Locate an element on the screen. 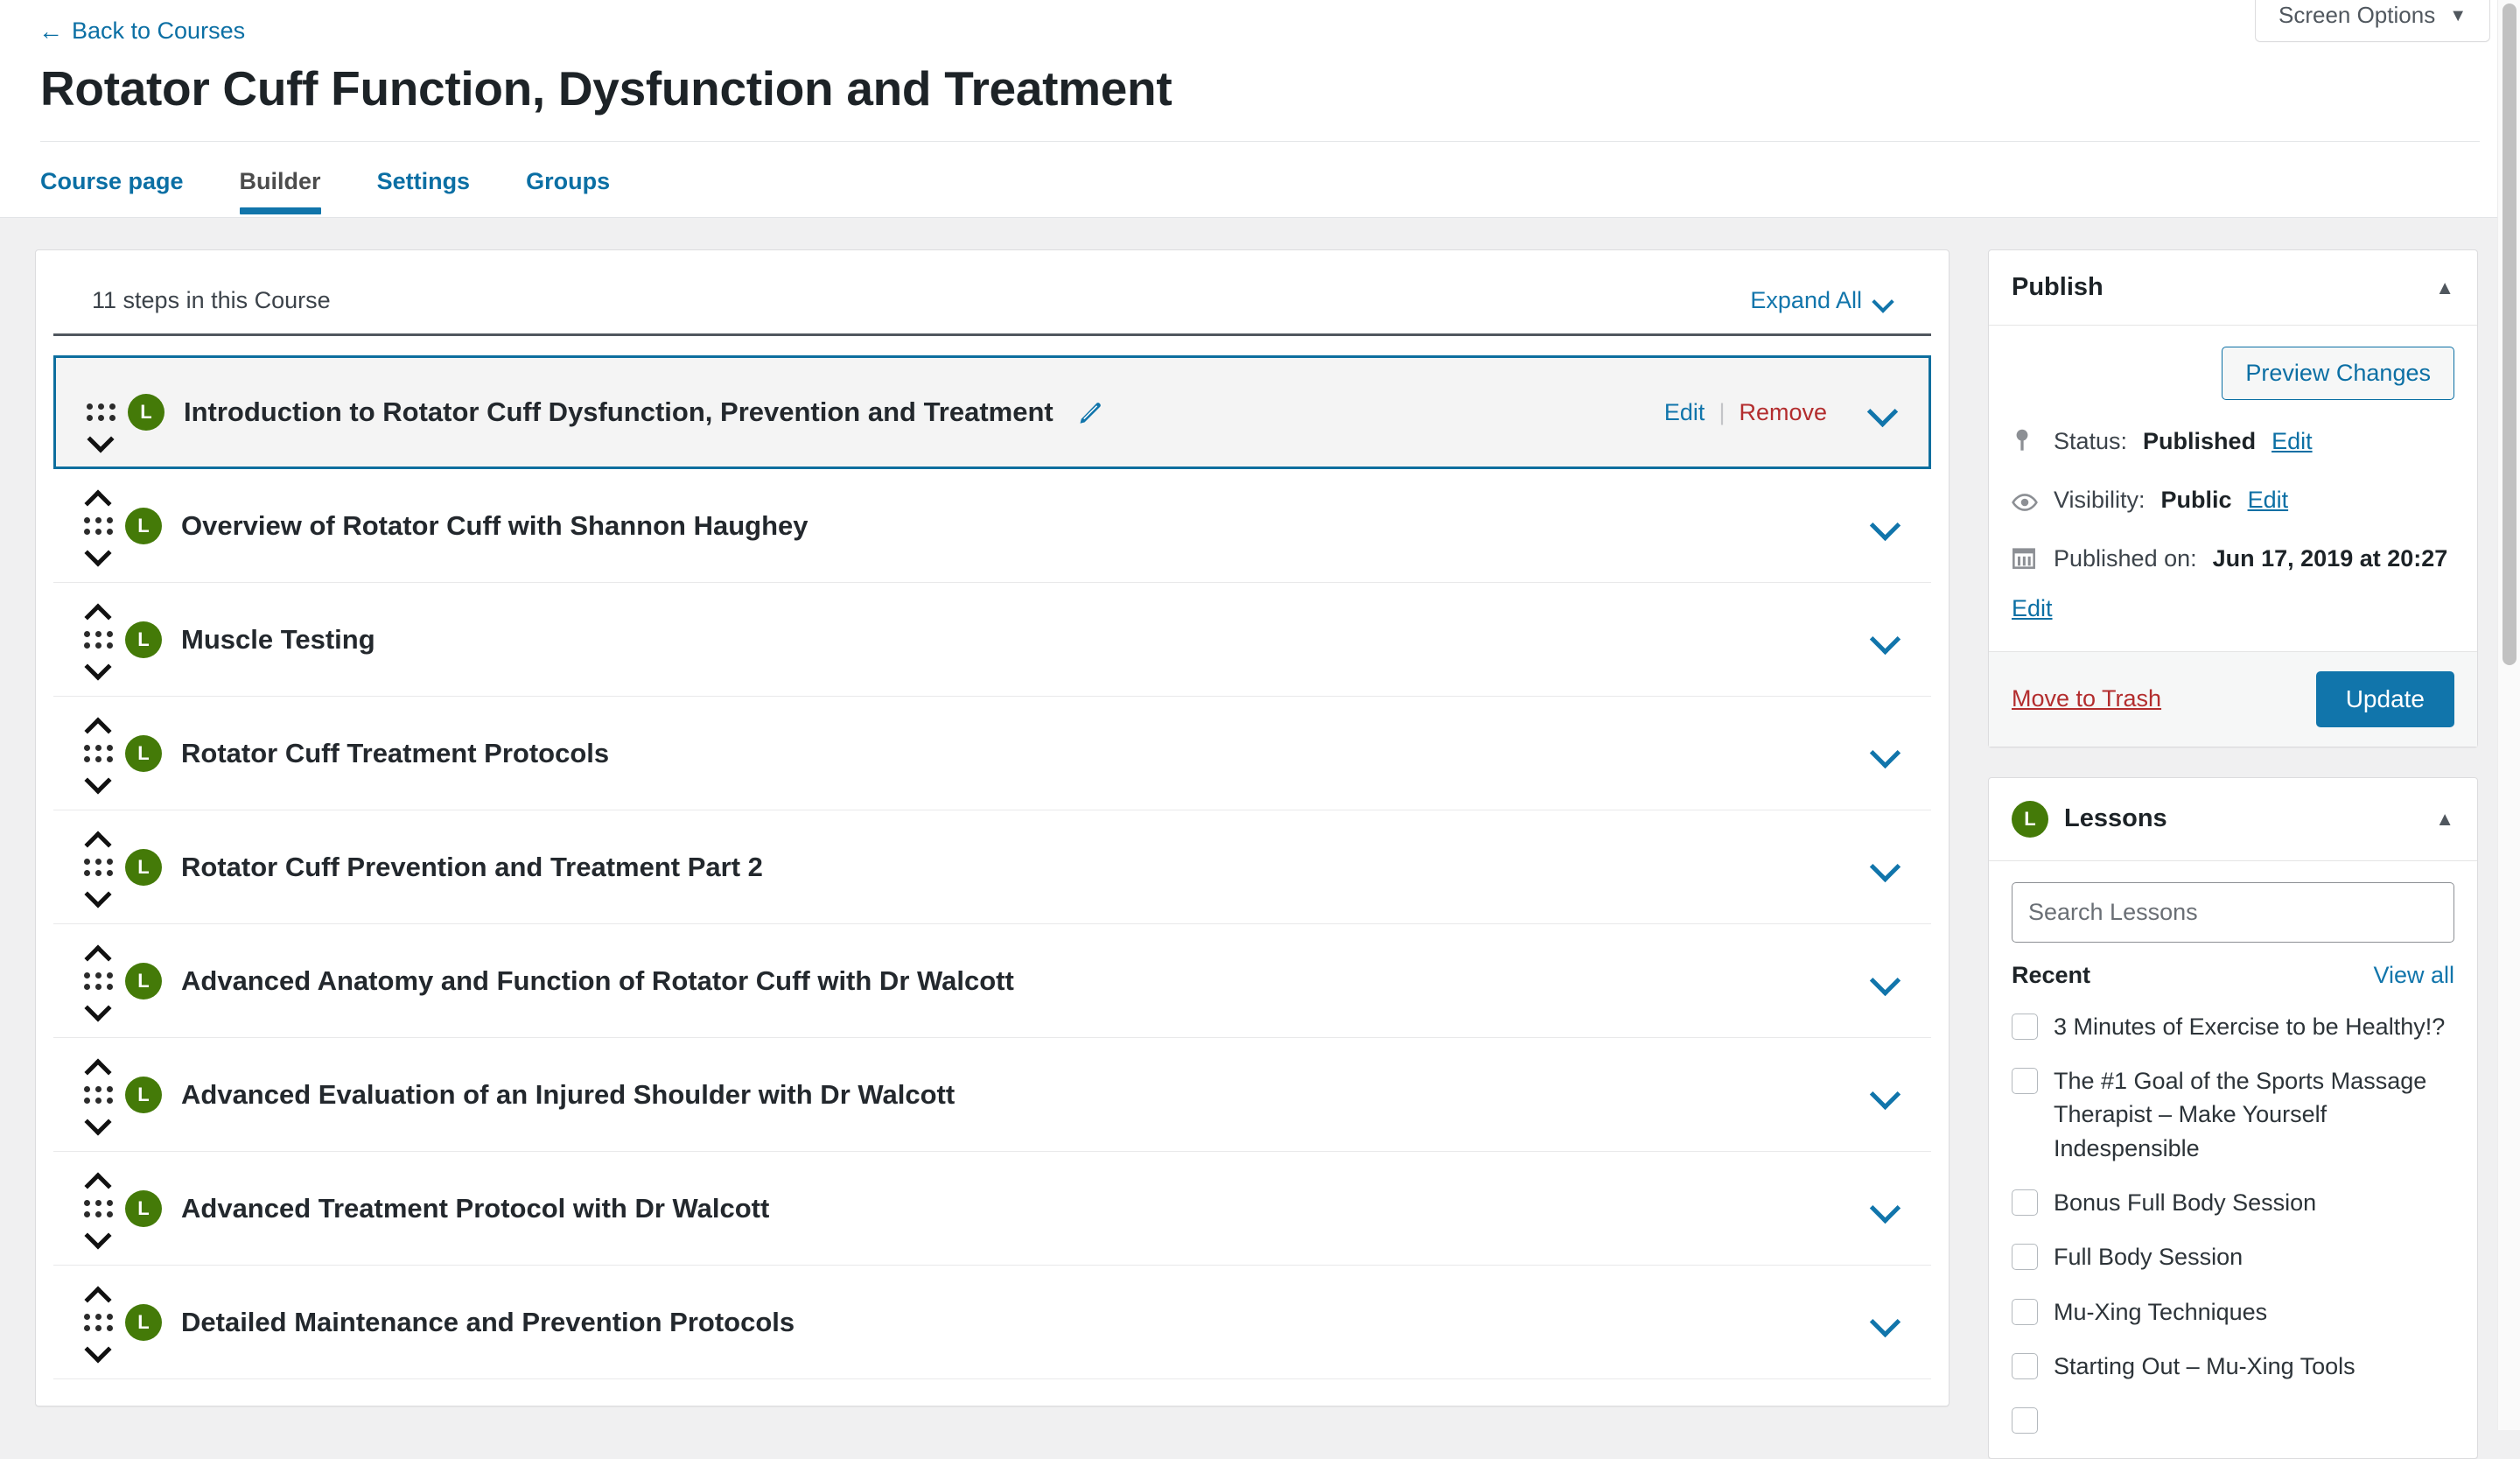 This screenshot has height=1459, width=2520. builder-header: 11 steps in this Course Expand All is located at coordinates (992, 293).